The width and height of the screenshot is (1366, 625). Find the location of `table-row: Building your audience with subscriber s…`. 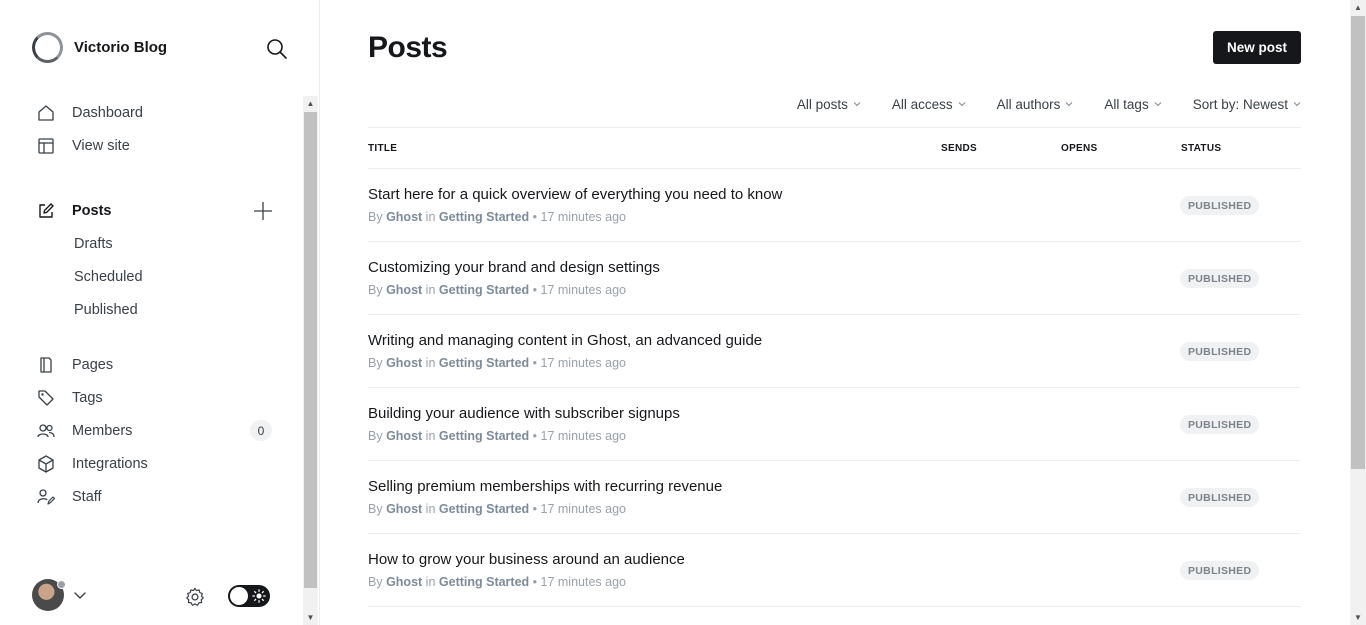

table-row: Building your audience with subscriber s… is located at coordinates (834, 424).